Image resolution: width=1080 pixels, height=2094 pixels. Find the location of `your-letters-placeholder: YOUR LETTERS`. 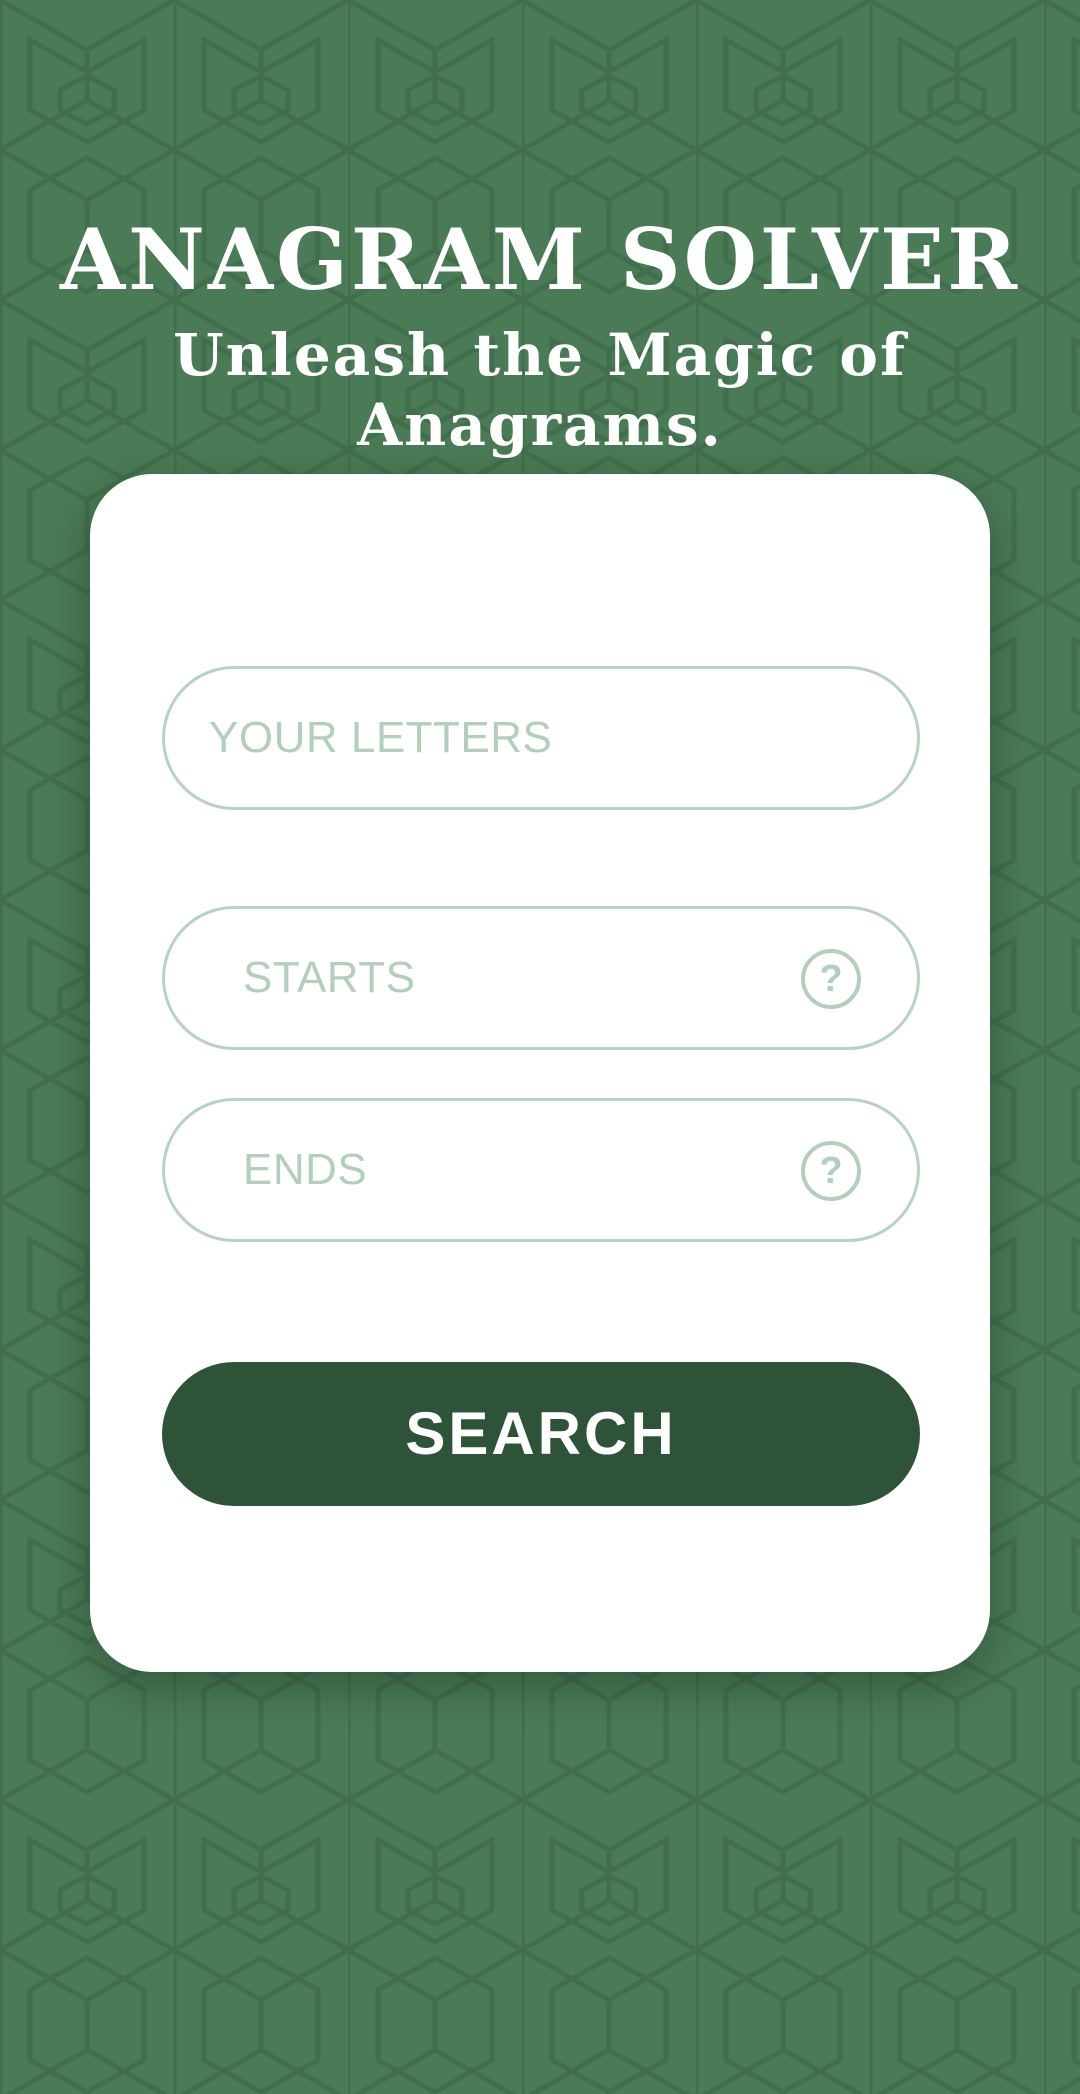

your-letters-placeholder: YOUR LETTERS is located at coordinates (381, 737).